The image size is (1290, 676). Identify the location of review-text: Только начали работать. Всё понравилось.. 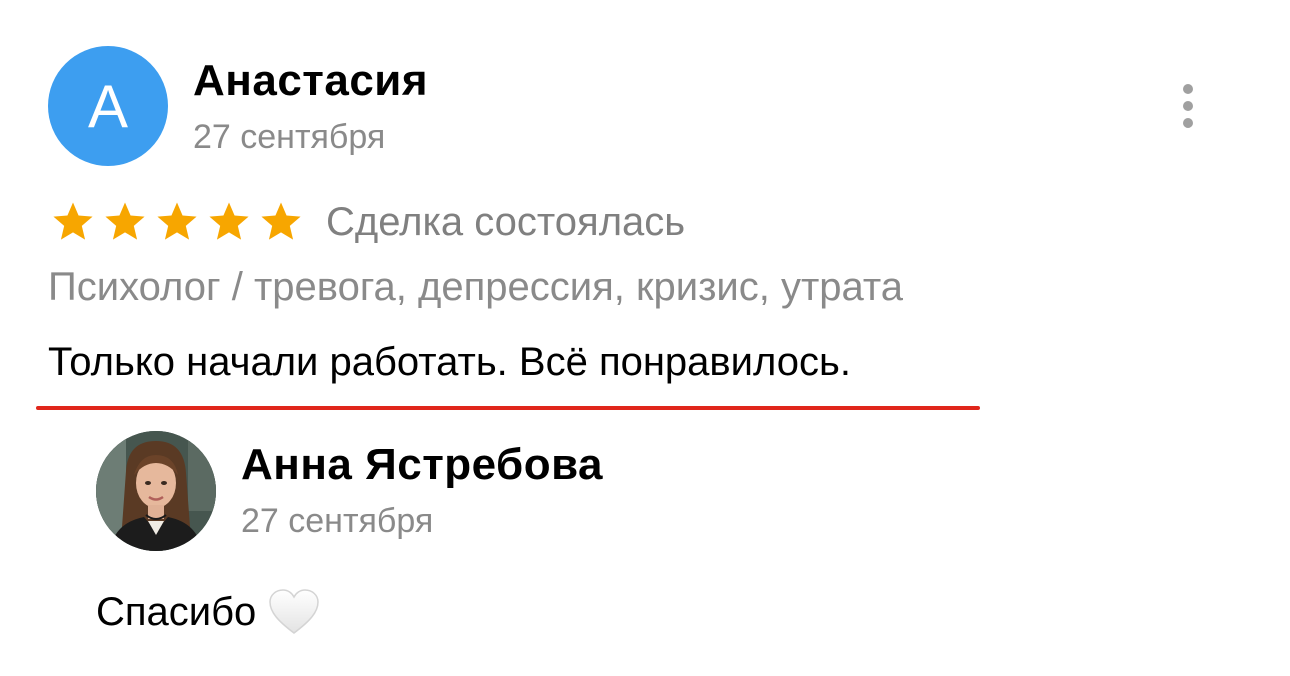
(450, 362).